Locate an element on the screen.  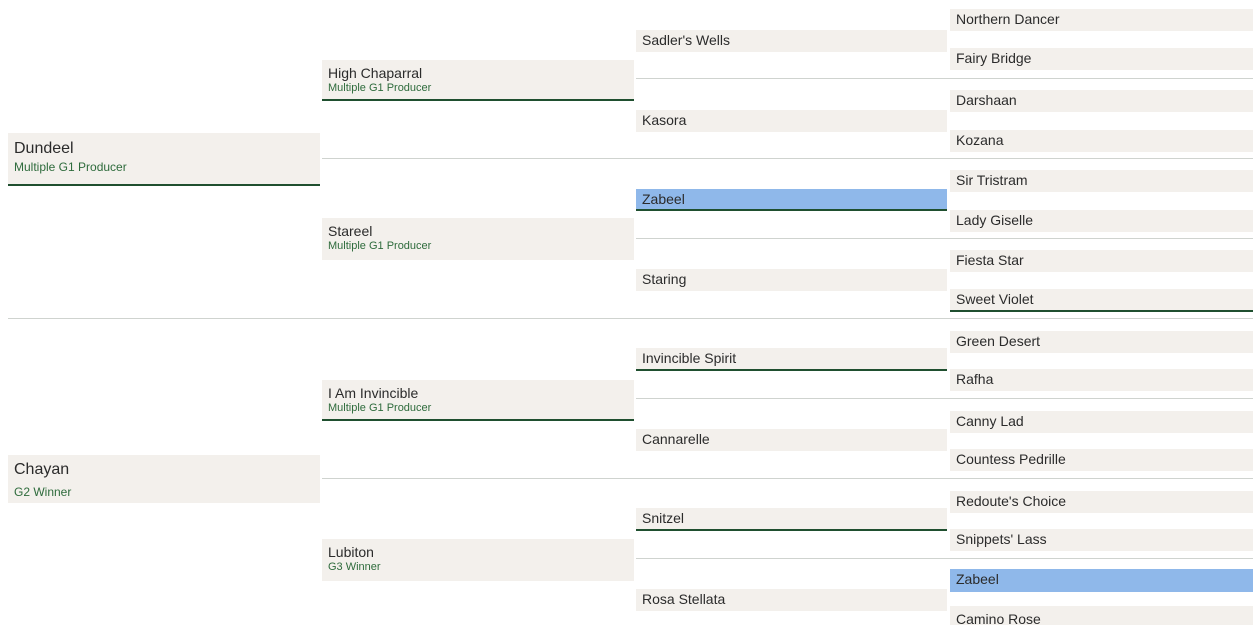
horse-name: Snitzel is located at coordinates (794, 518).